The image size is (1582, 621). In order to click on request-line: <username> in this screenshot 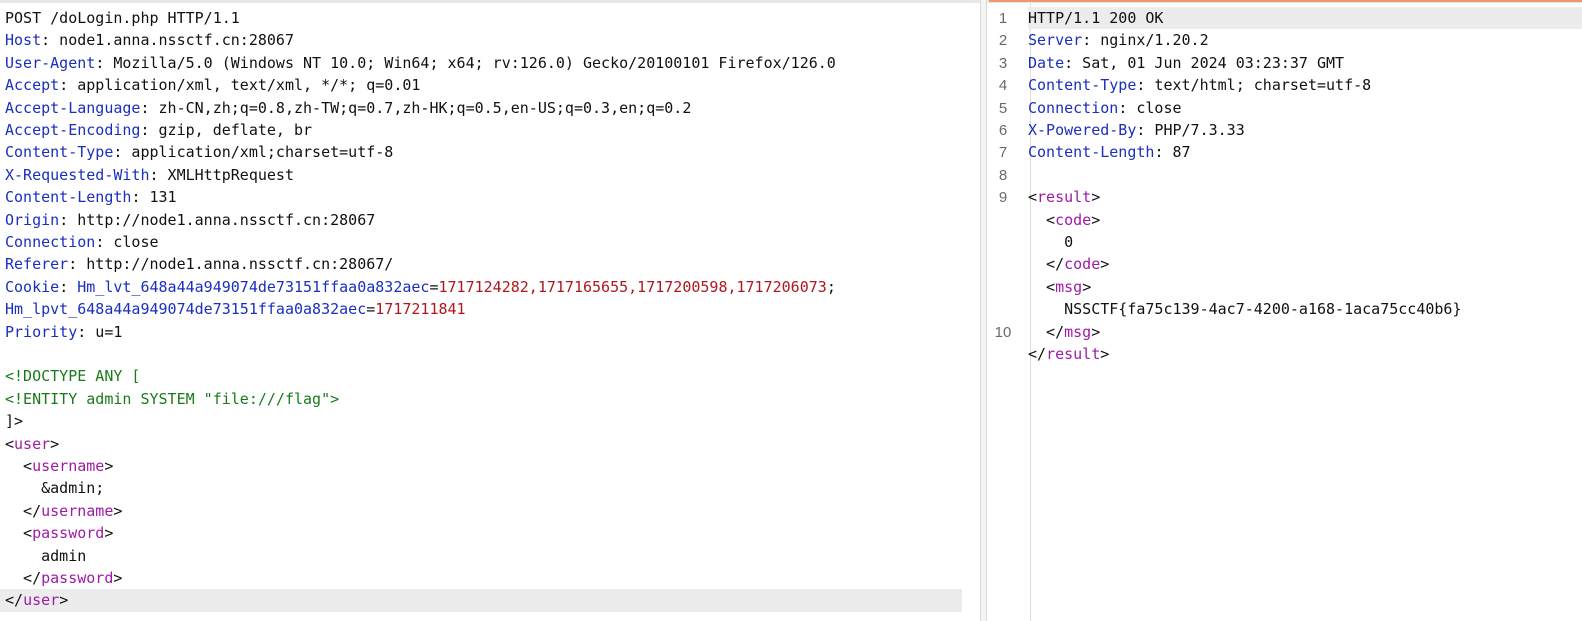, I will do `click(484, 466)`.